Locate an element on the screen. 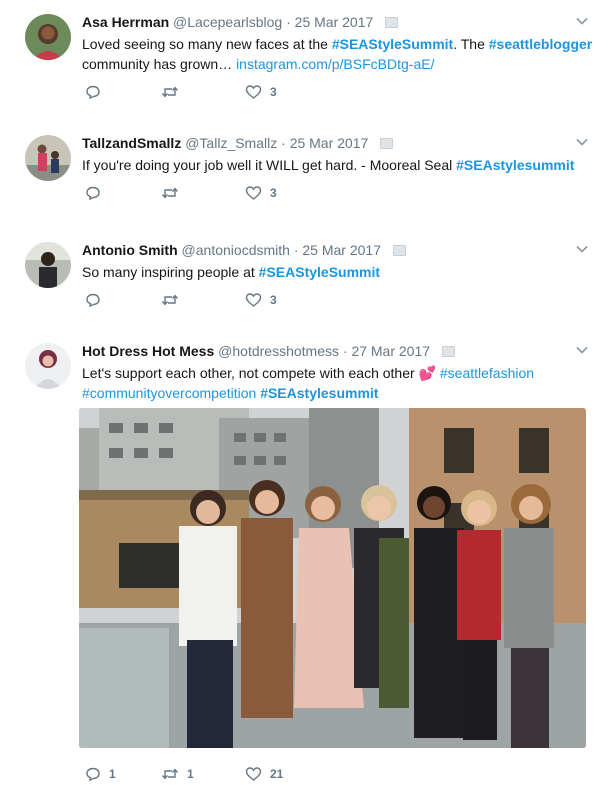 The image size is (615, 785). reply-button: 1 is located at coordinates (100, 774).